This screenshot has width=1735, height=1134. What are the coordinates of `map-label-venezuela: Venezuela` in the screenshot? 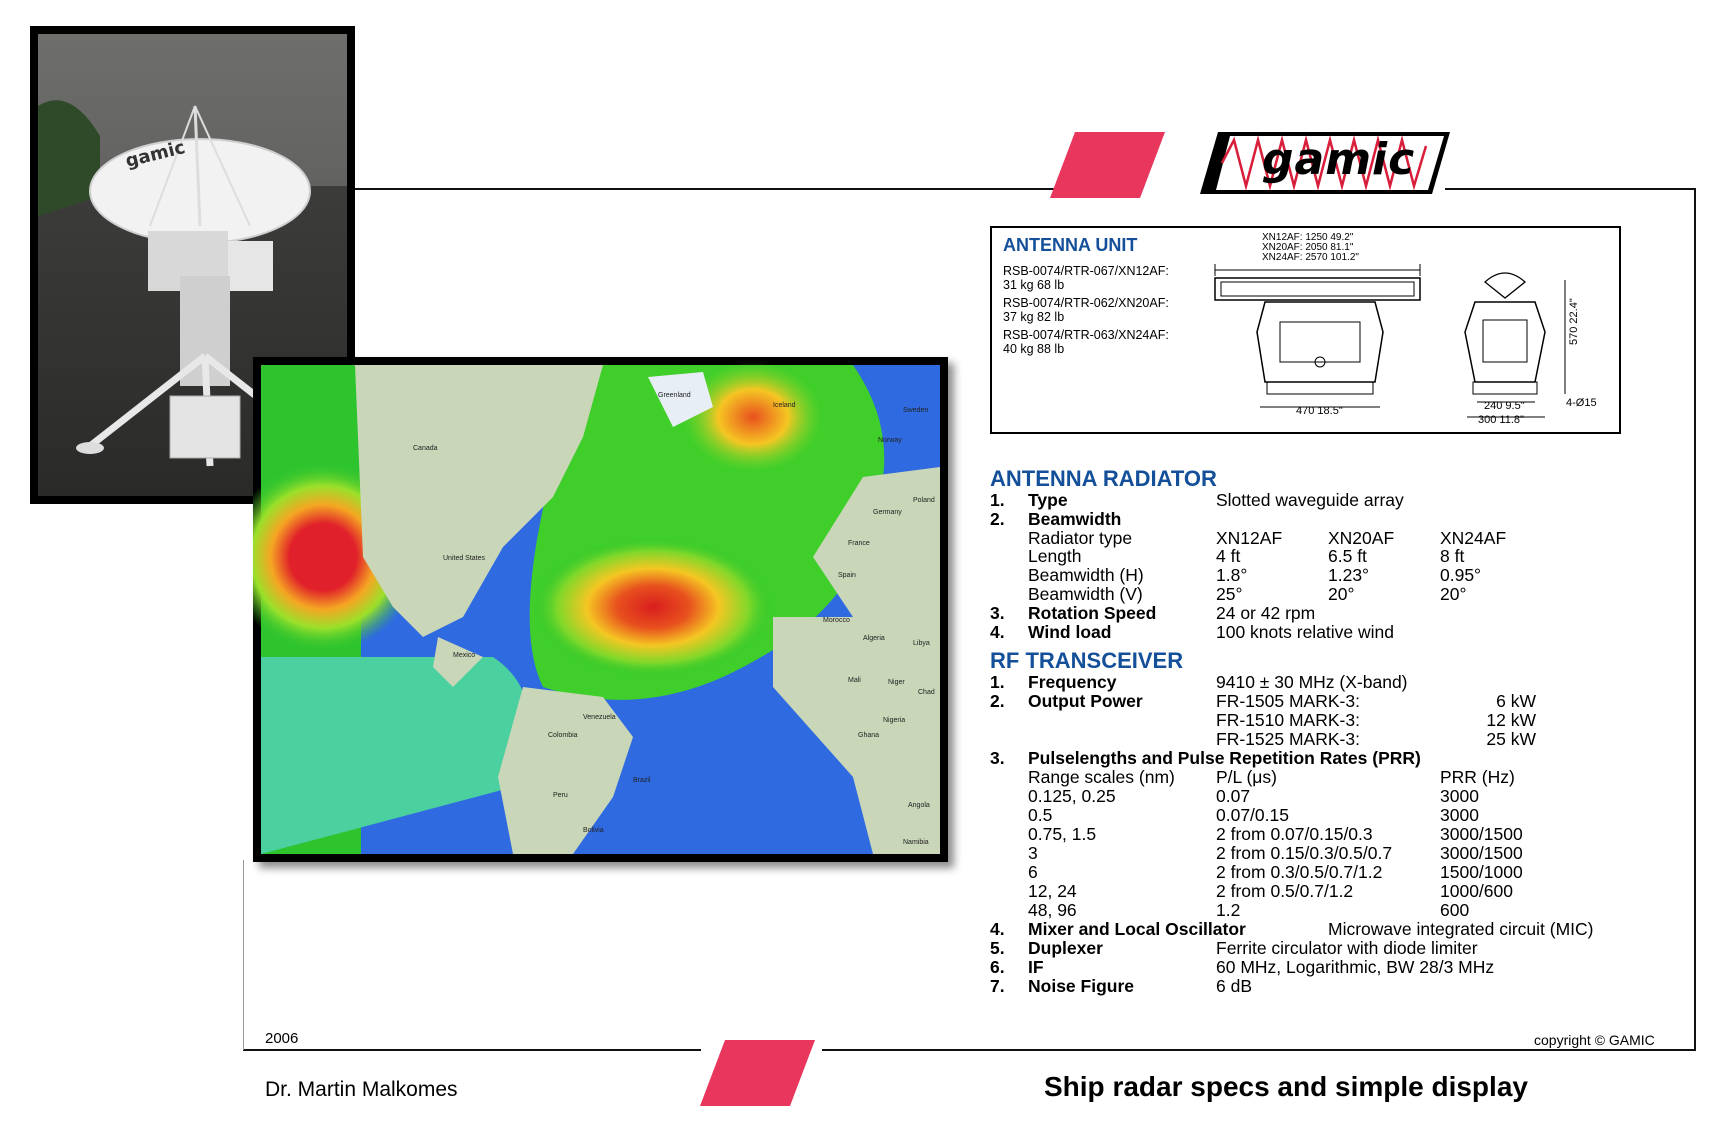 It's located at (599, 717).